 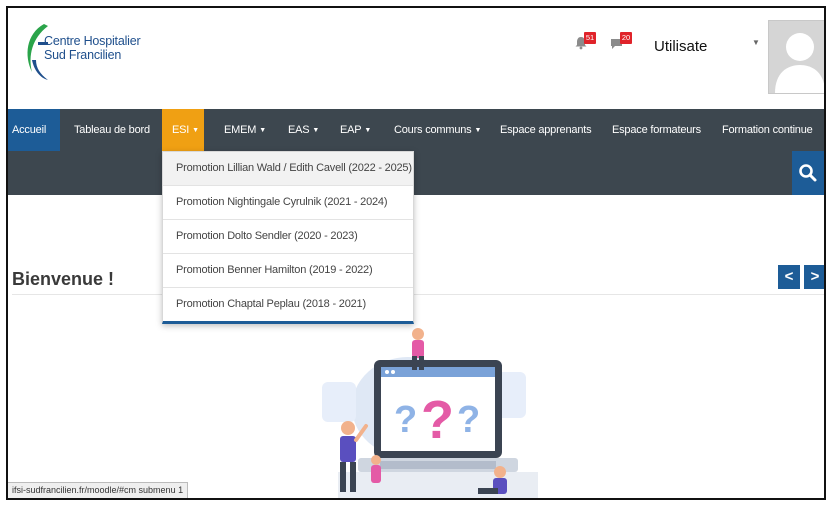 What do you see at coordinates (590, 38) in the screenshot?
I see `notifications-count-badge: 51` at bounding box center [590, 38].